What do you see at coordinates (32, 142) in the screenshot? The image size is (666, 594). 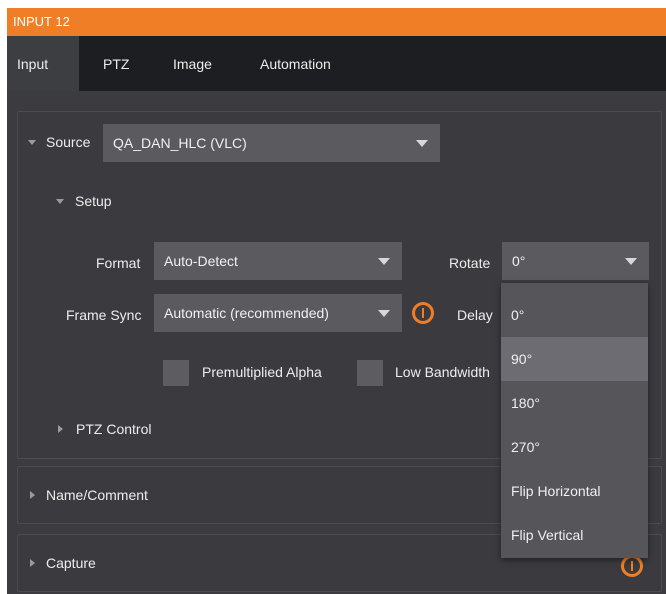 I see `source-collapse-chevron-down-icon` at bounding box center [32, 142].